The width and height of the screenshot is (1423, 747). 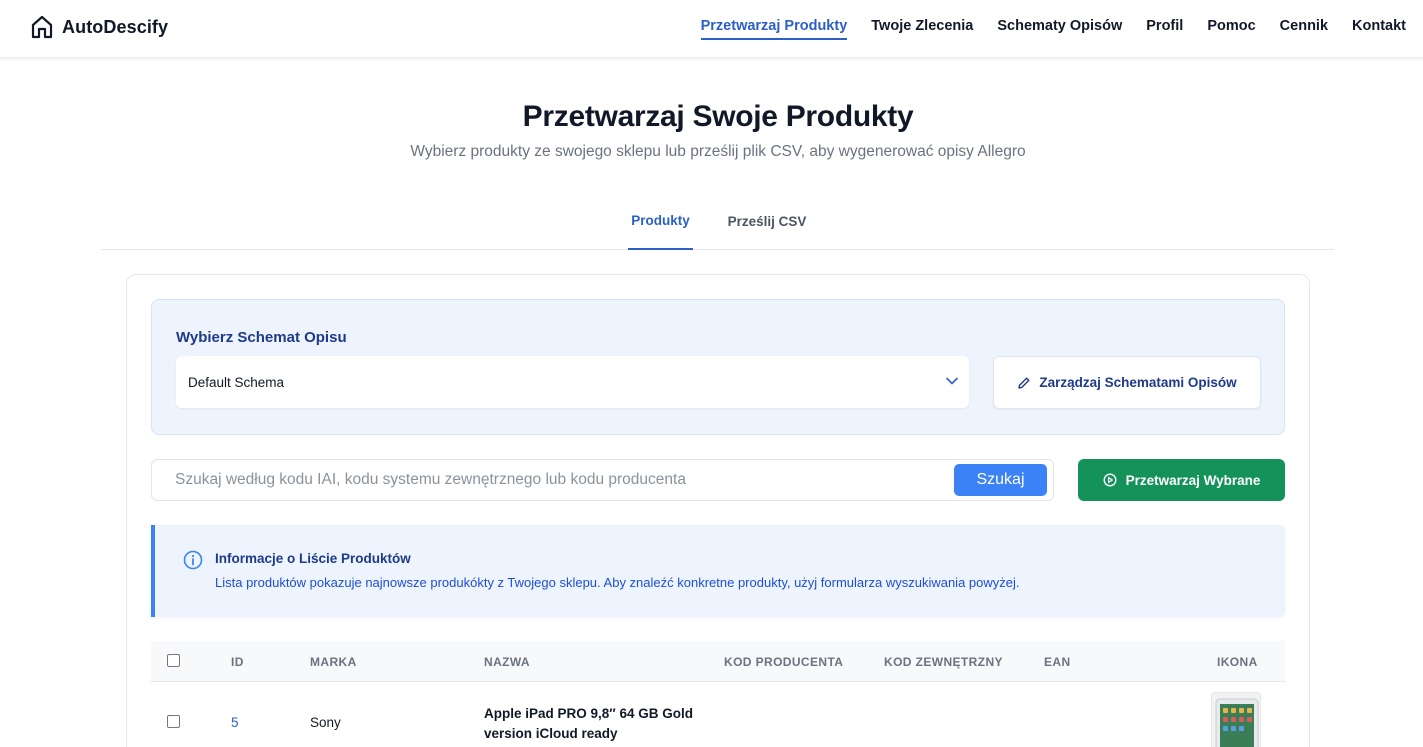 I want to click on tablet-image, so click(x=1237, y=722).